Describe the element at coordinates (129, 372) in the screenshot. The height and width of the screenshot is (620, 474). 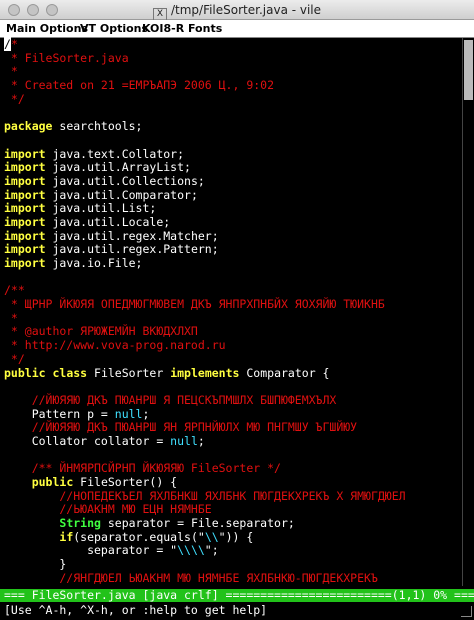
I see `code-token: FileSorter` at that location.